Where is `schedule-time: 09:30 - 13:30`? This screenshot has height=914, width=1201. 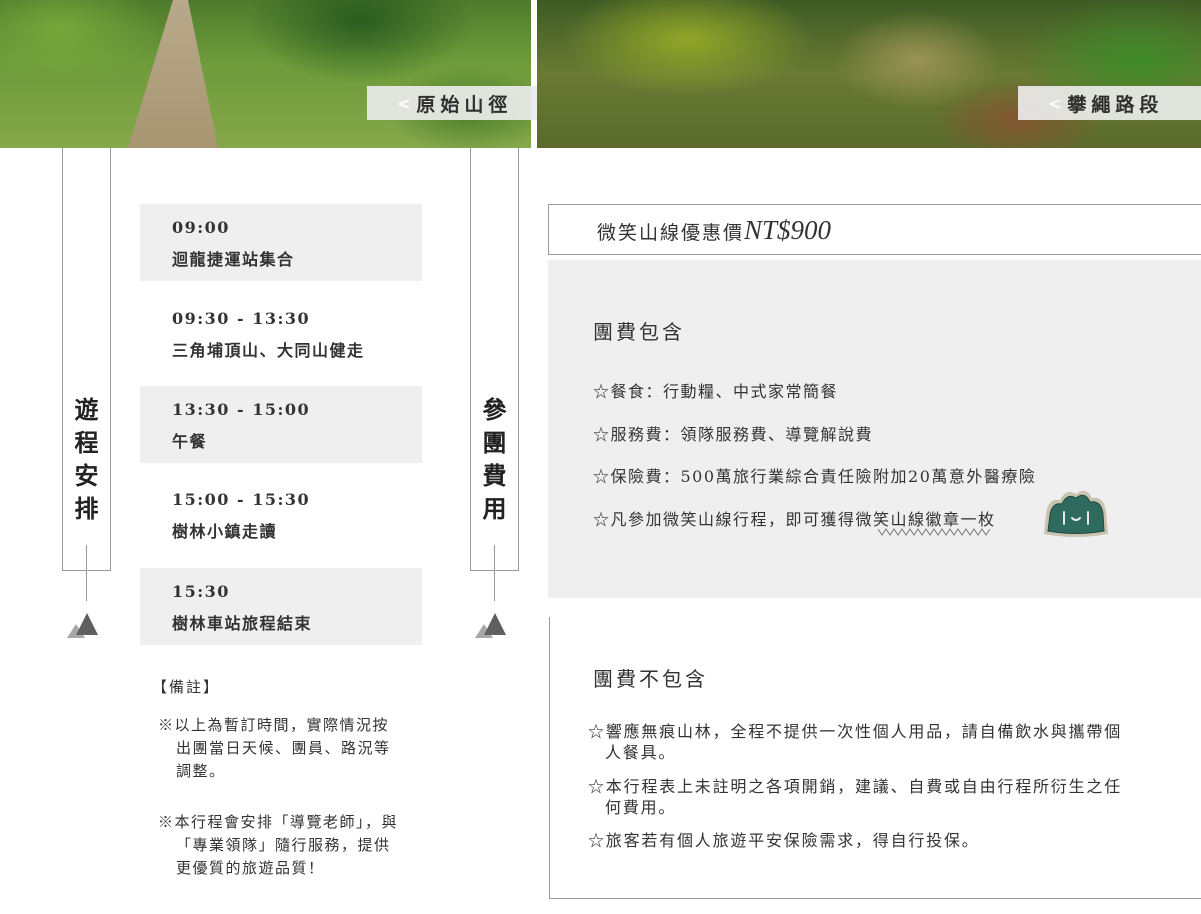
schedule-time: 09:30 - 13:30 is located at coordinates (241, 318).